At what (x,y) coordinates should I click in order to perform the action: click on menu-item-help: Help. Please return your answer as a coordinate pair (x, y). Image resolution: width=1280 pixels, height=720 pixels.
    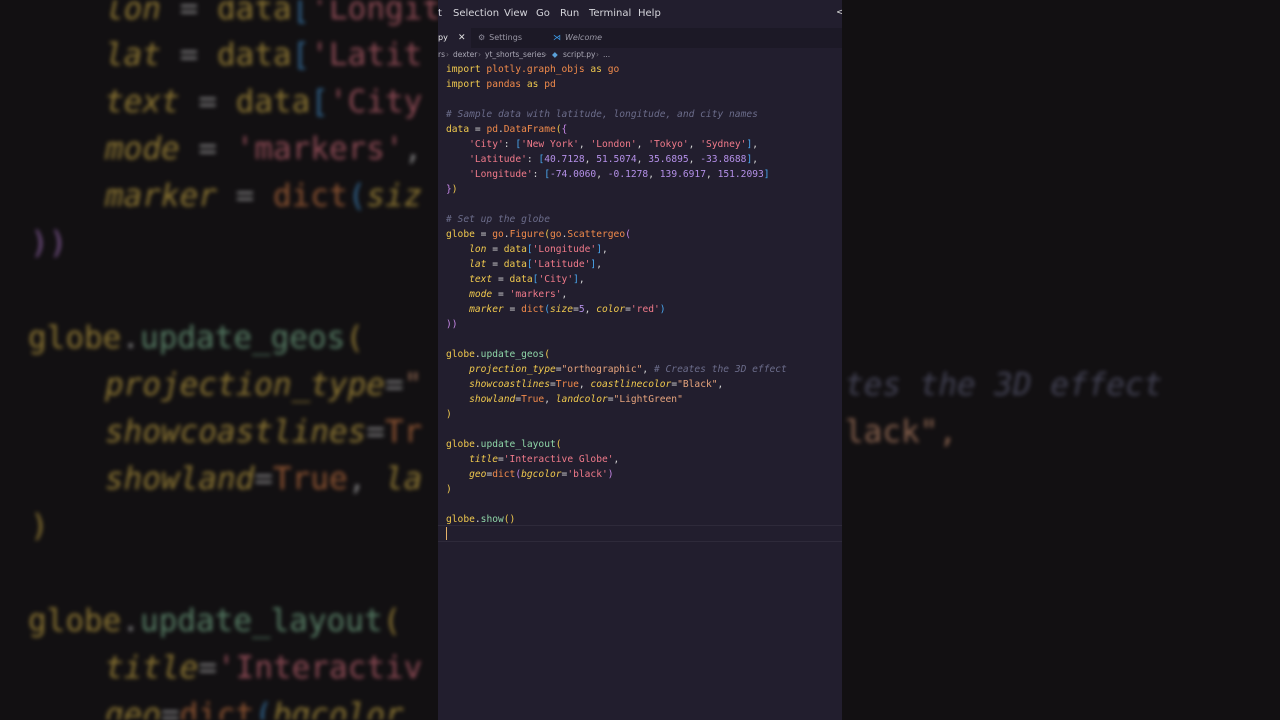
    Looking at the image, I should click on (649, 13).